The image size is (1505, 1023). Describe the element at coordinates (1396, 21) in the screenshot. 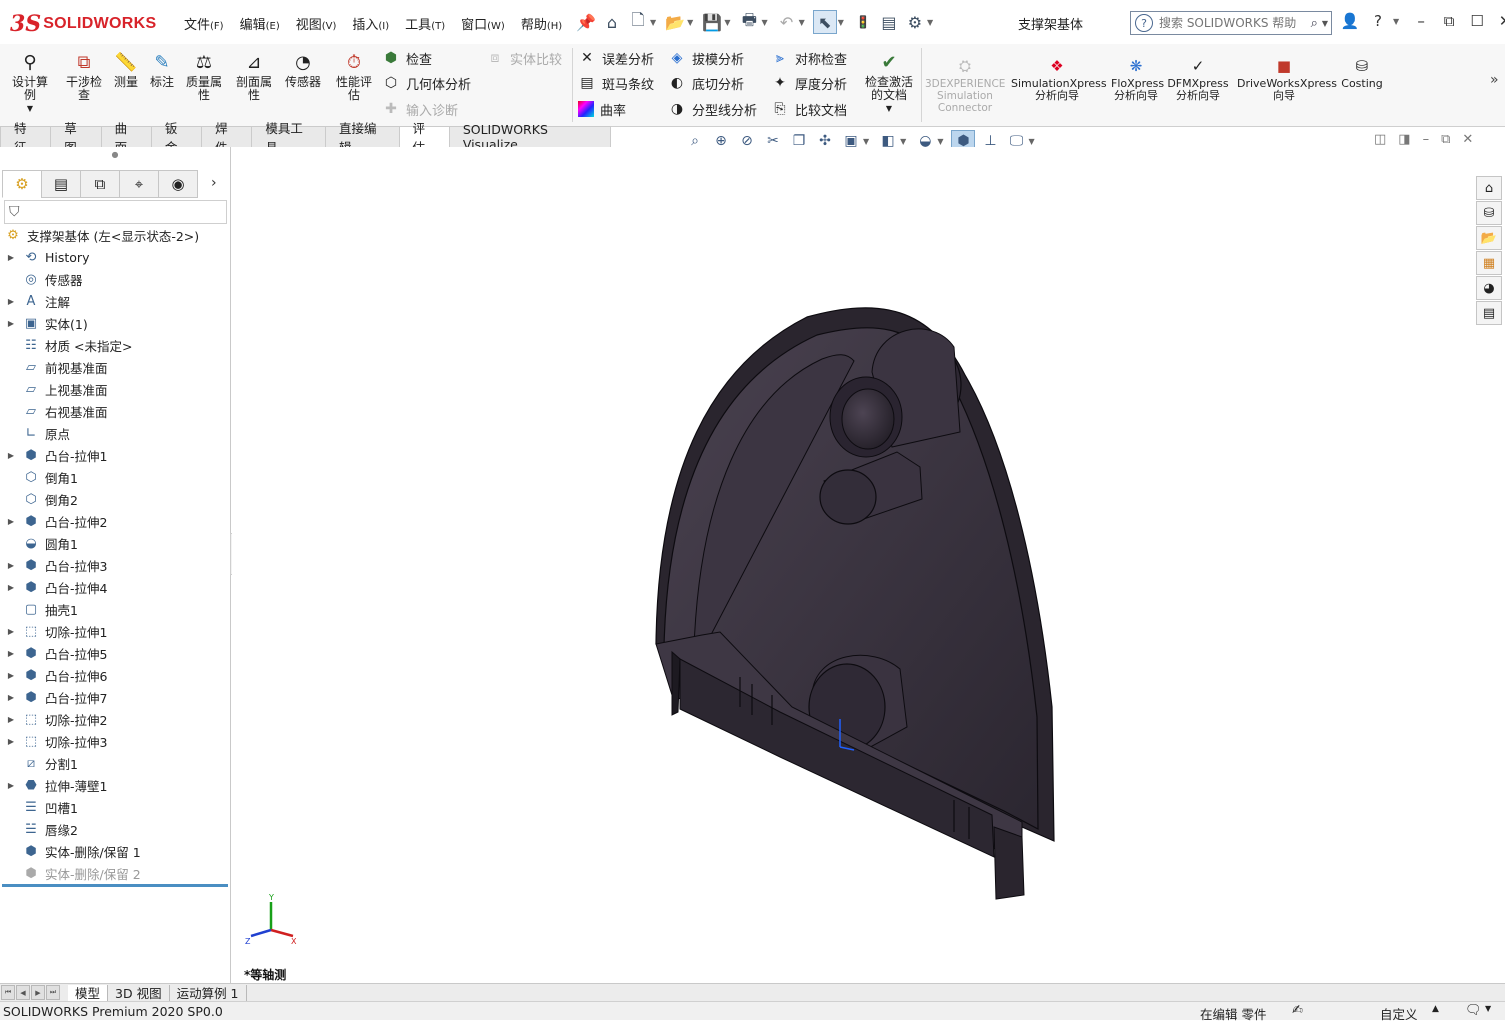

I see `help-dropdown-icon: ▼` at that location.